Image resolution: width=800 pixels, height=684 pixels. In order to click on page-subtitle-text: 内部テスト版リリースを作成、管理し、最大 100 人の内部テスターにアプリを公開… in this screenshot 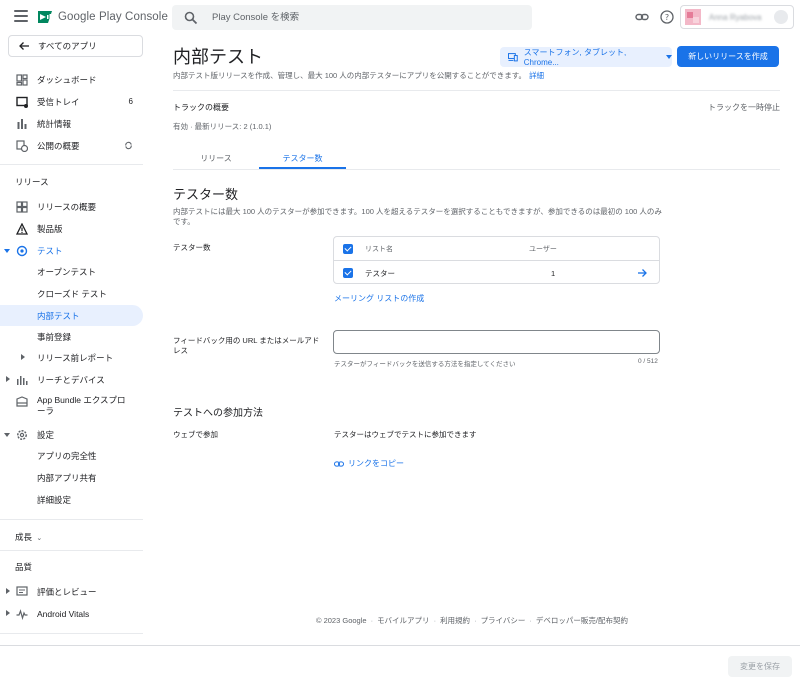, I will do `click(350, 75)`.